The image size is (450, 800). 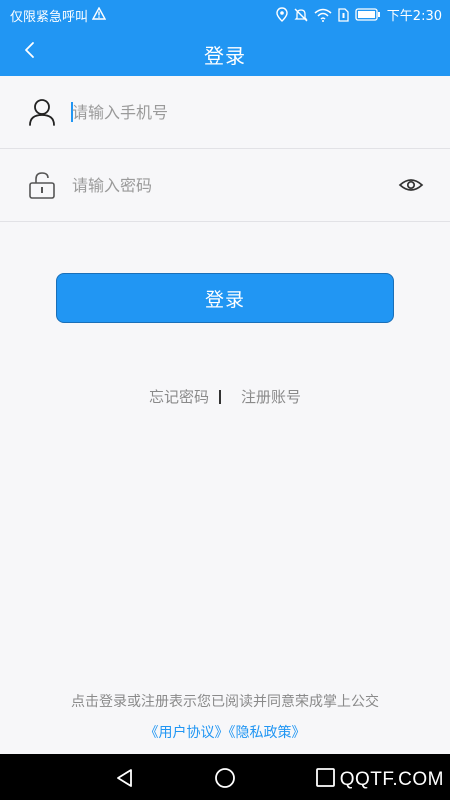 What do you see at coordinates (222, 185) in the screenshot?
I see `password-input` at bounding box center [222, 185].